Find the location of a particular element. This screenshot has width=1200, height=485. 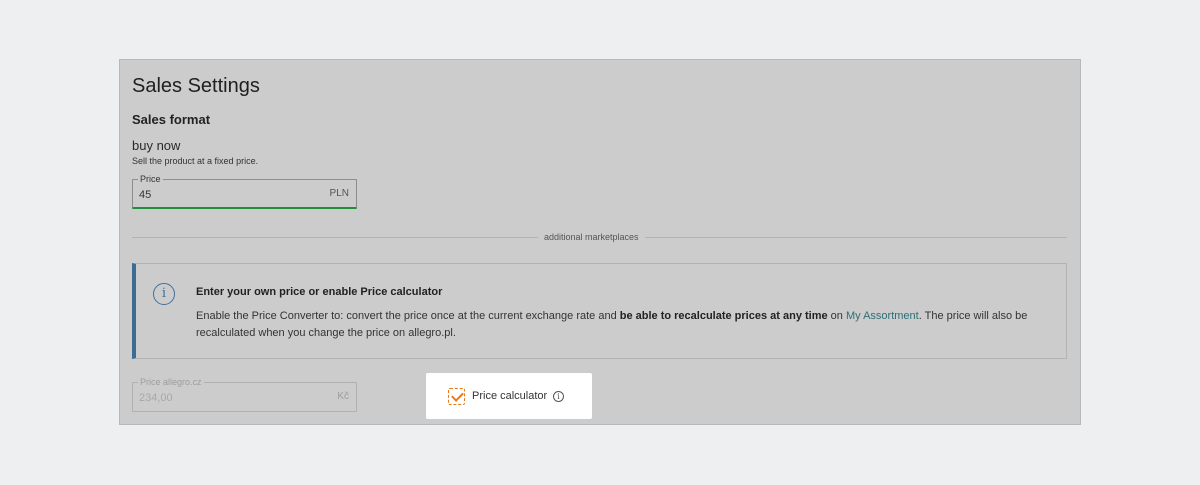

price-calculator-box: Price calculator i is located at coordinates (509, 396).